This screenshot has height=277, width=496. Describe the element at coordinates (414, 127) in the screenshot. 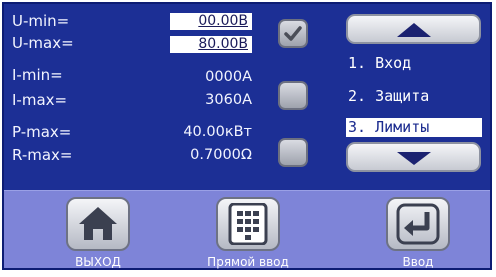

I see `menu-item-limits: 3. Лимиты` at that location.